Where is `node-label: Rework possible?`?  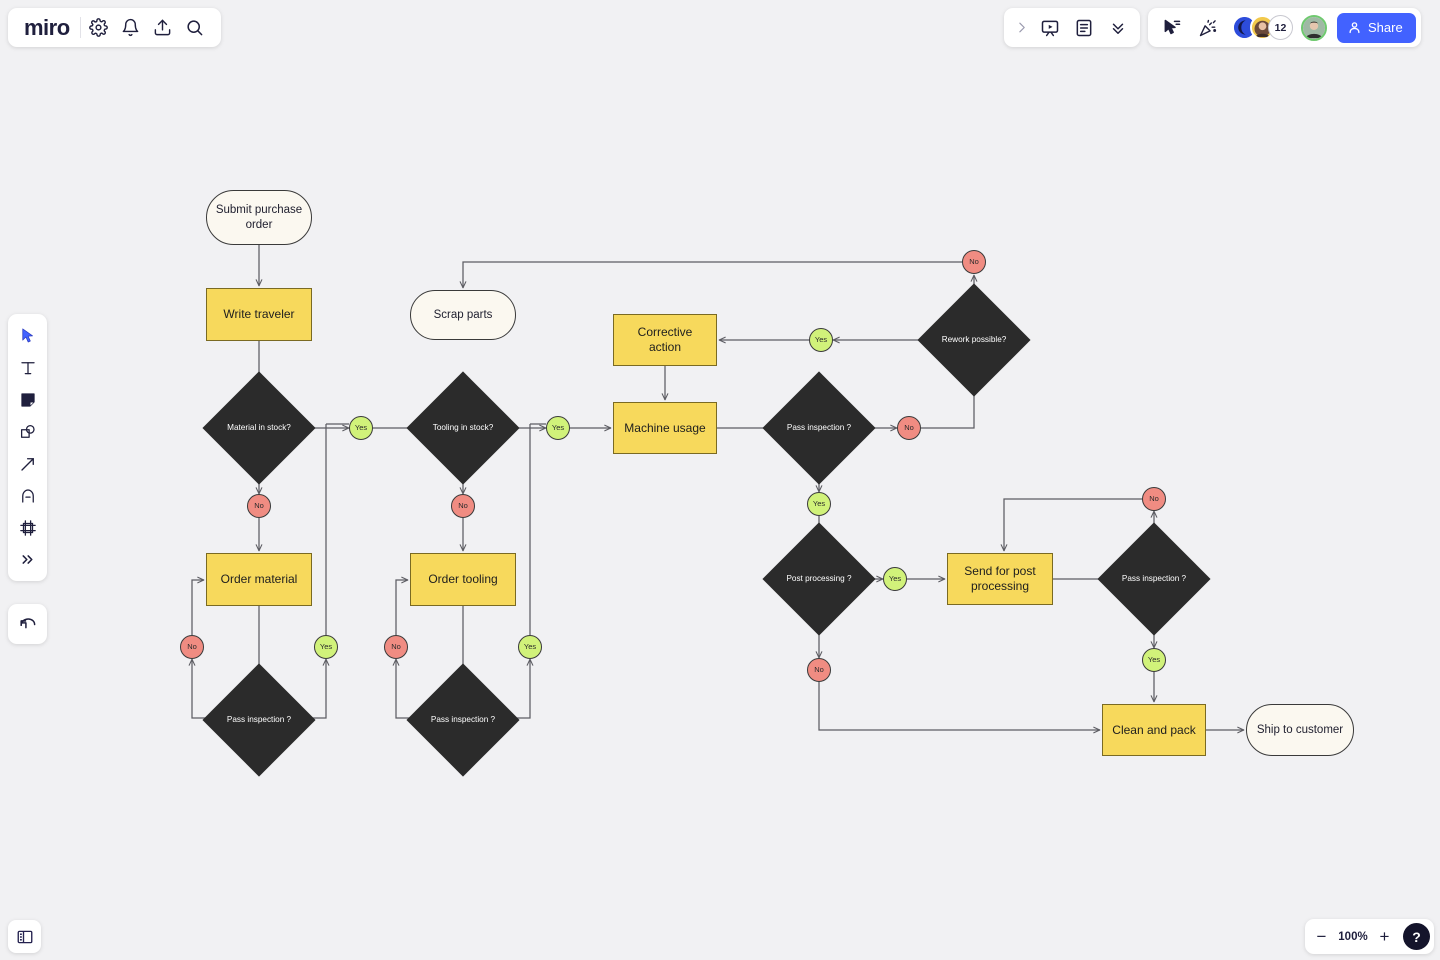 node-label: Rework possible? is located at coordinates (974, 339).